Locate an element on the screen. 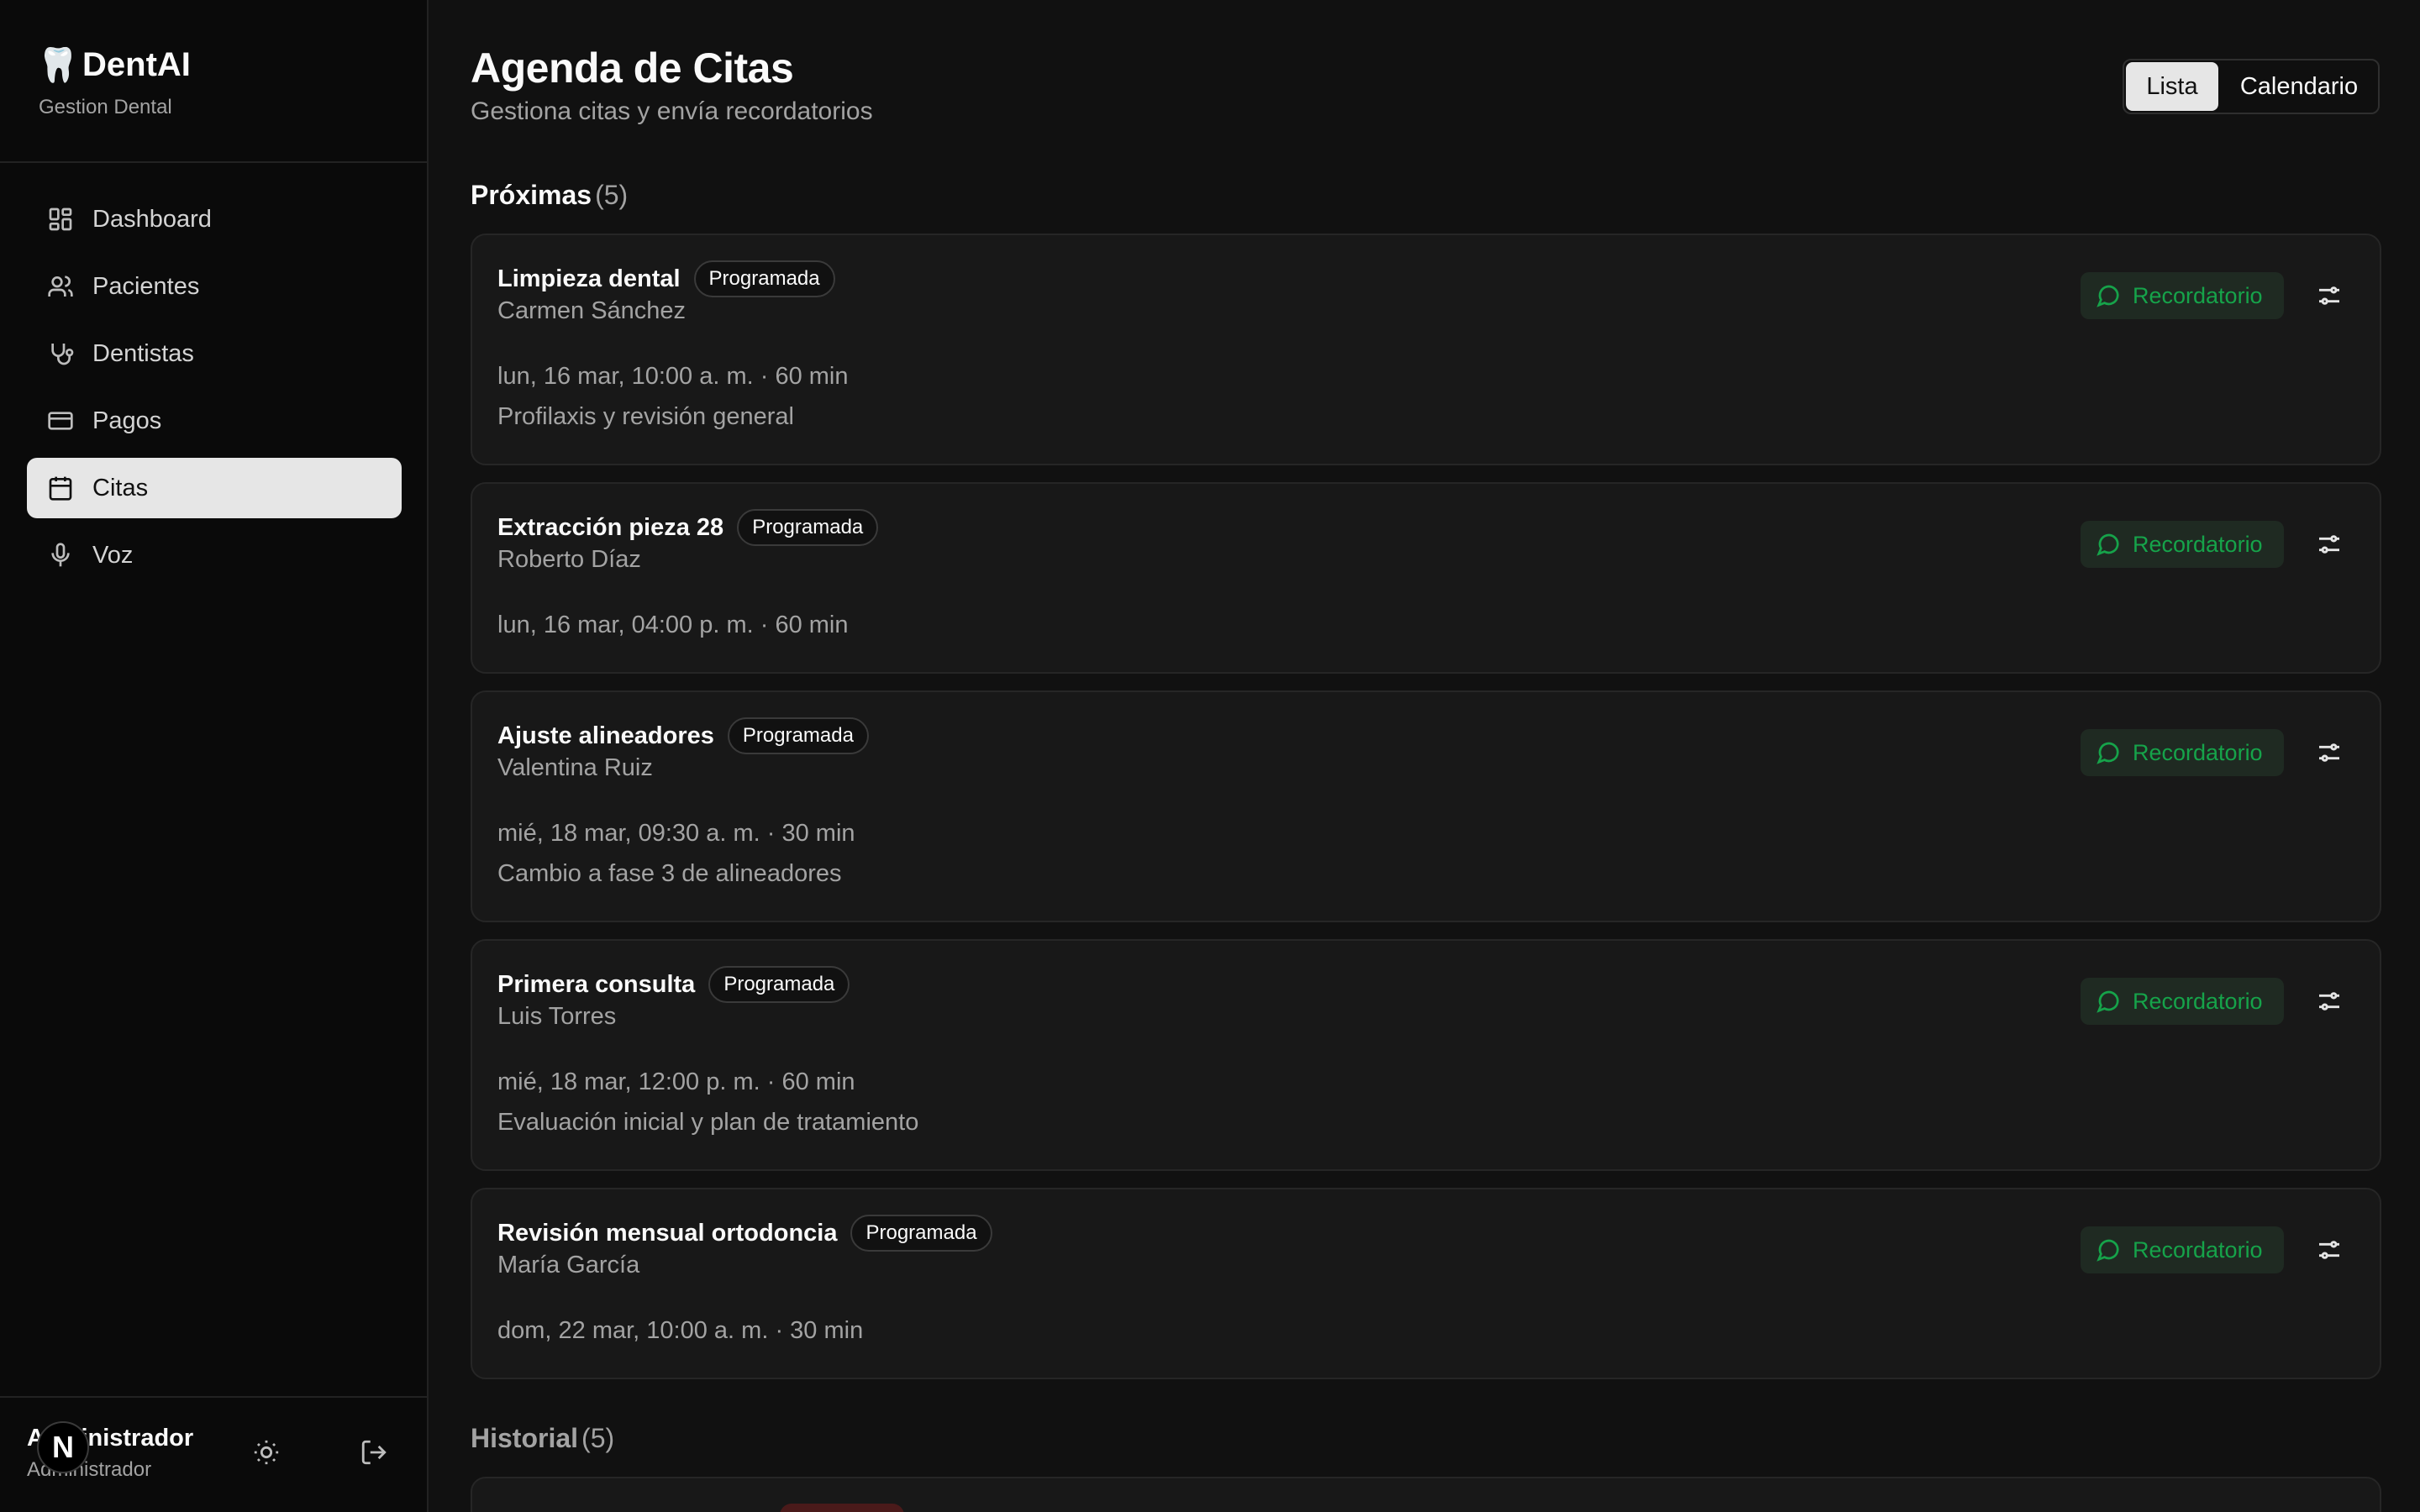  view-toggle: Lista Calendario is located at coordinates (2251, 86).